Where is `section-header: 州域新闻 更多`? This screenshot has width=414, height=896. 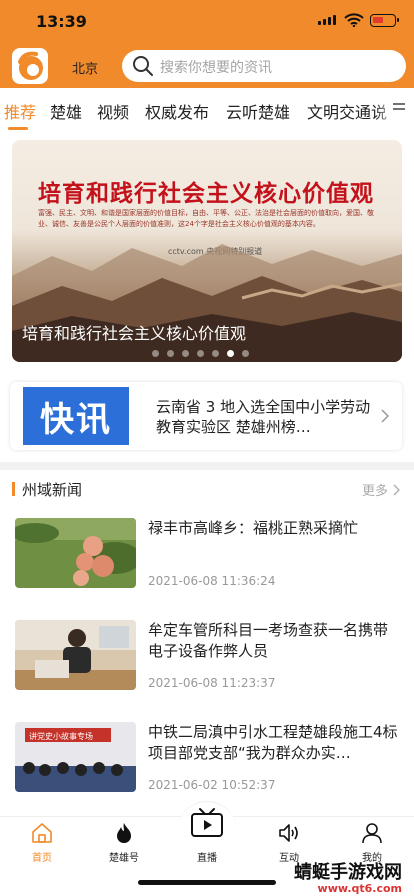
section-header: 州域新闻 更多 is located at coordinates (207, 488).